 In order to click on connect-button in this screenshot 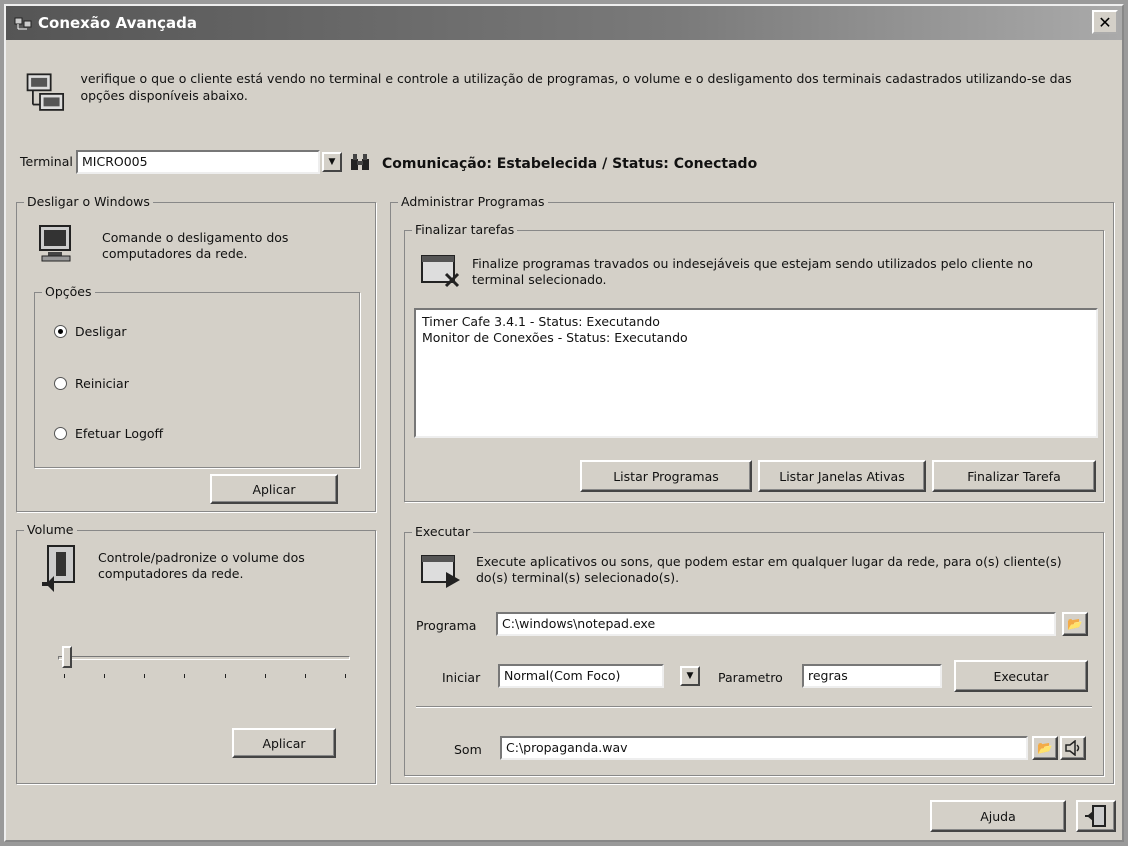, I will do `click(360, 162)`.